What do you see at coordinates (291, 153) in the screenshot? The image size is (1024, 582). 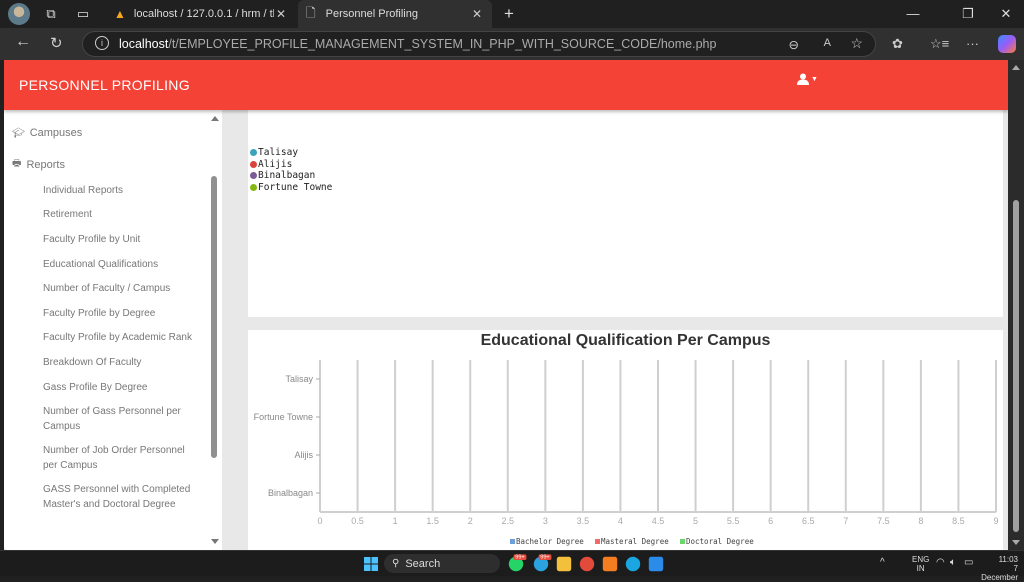 I see `legend-item: Talisay` at bounding box center [291, 153].